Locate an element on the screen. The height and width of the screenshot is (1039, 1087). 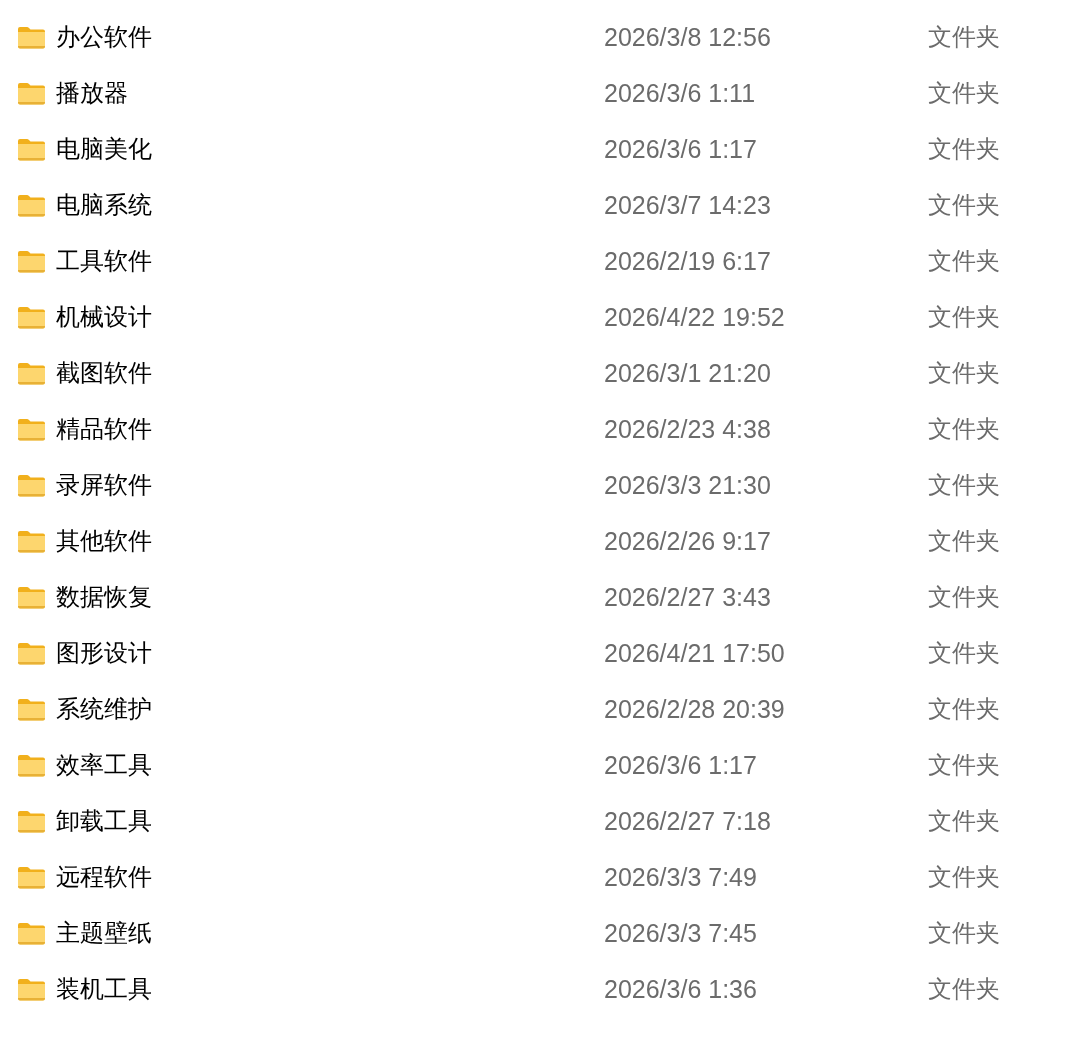
file-row: 播放器 2026/3/6 1:11 文件夹 is located at coordinates (510, 93).